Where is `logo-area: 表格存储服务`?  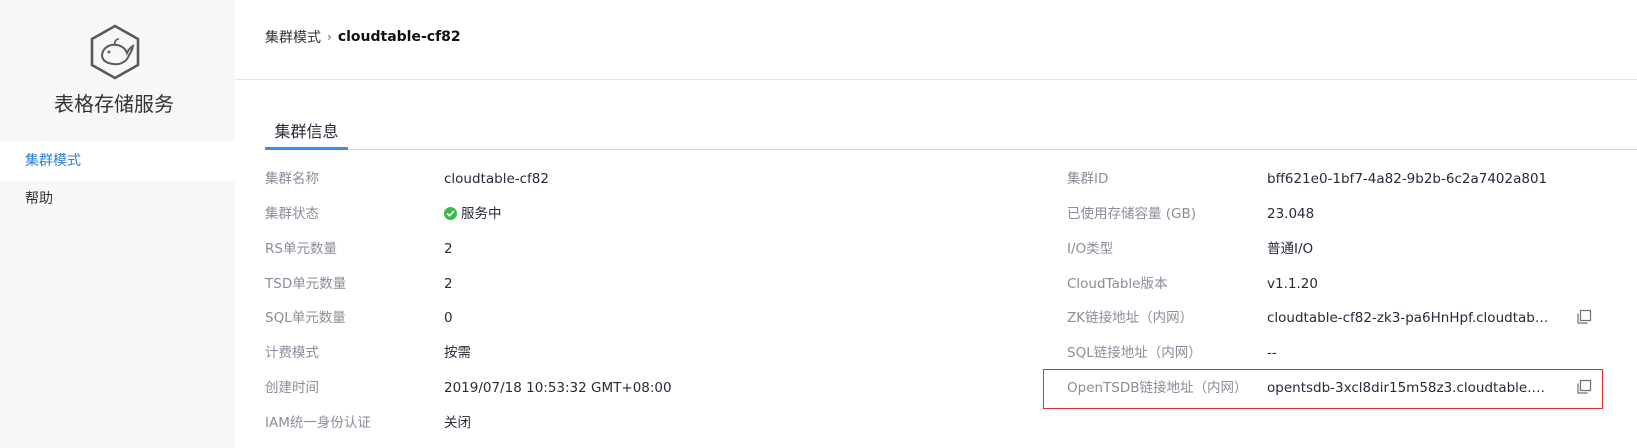 logo-area: 表格存储服务 is located at coordinates (117, 73).